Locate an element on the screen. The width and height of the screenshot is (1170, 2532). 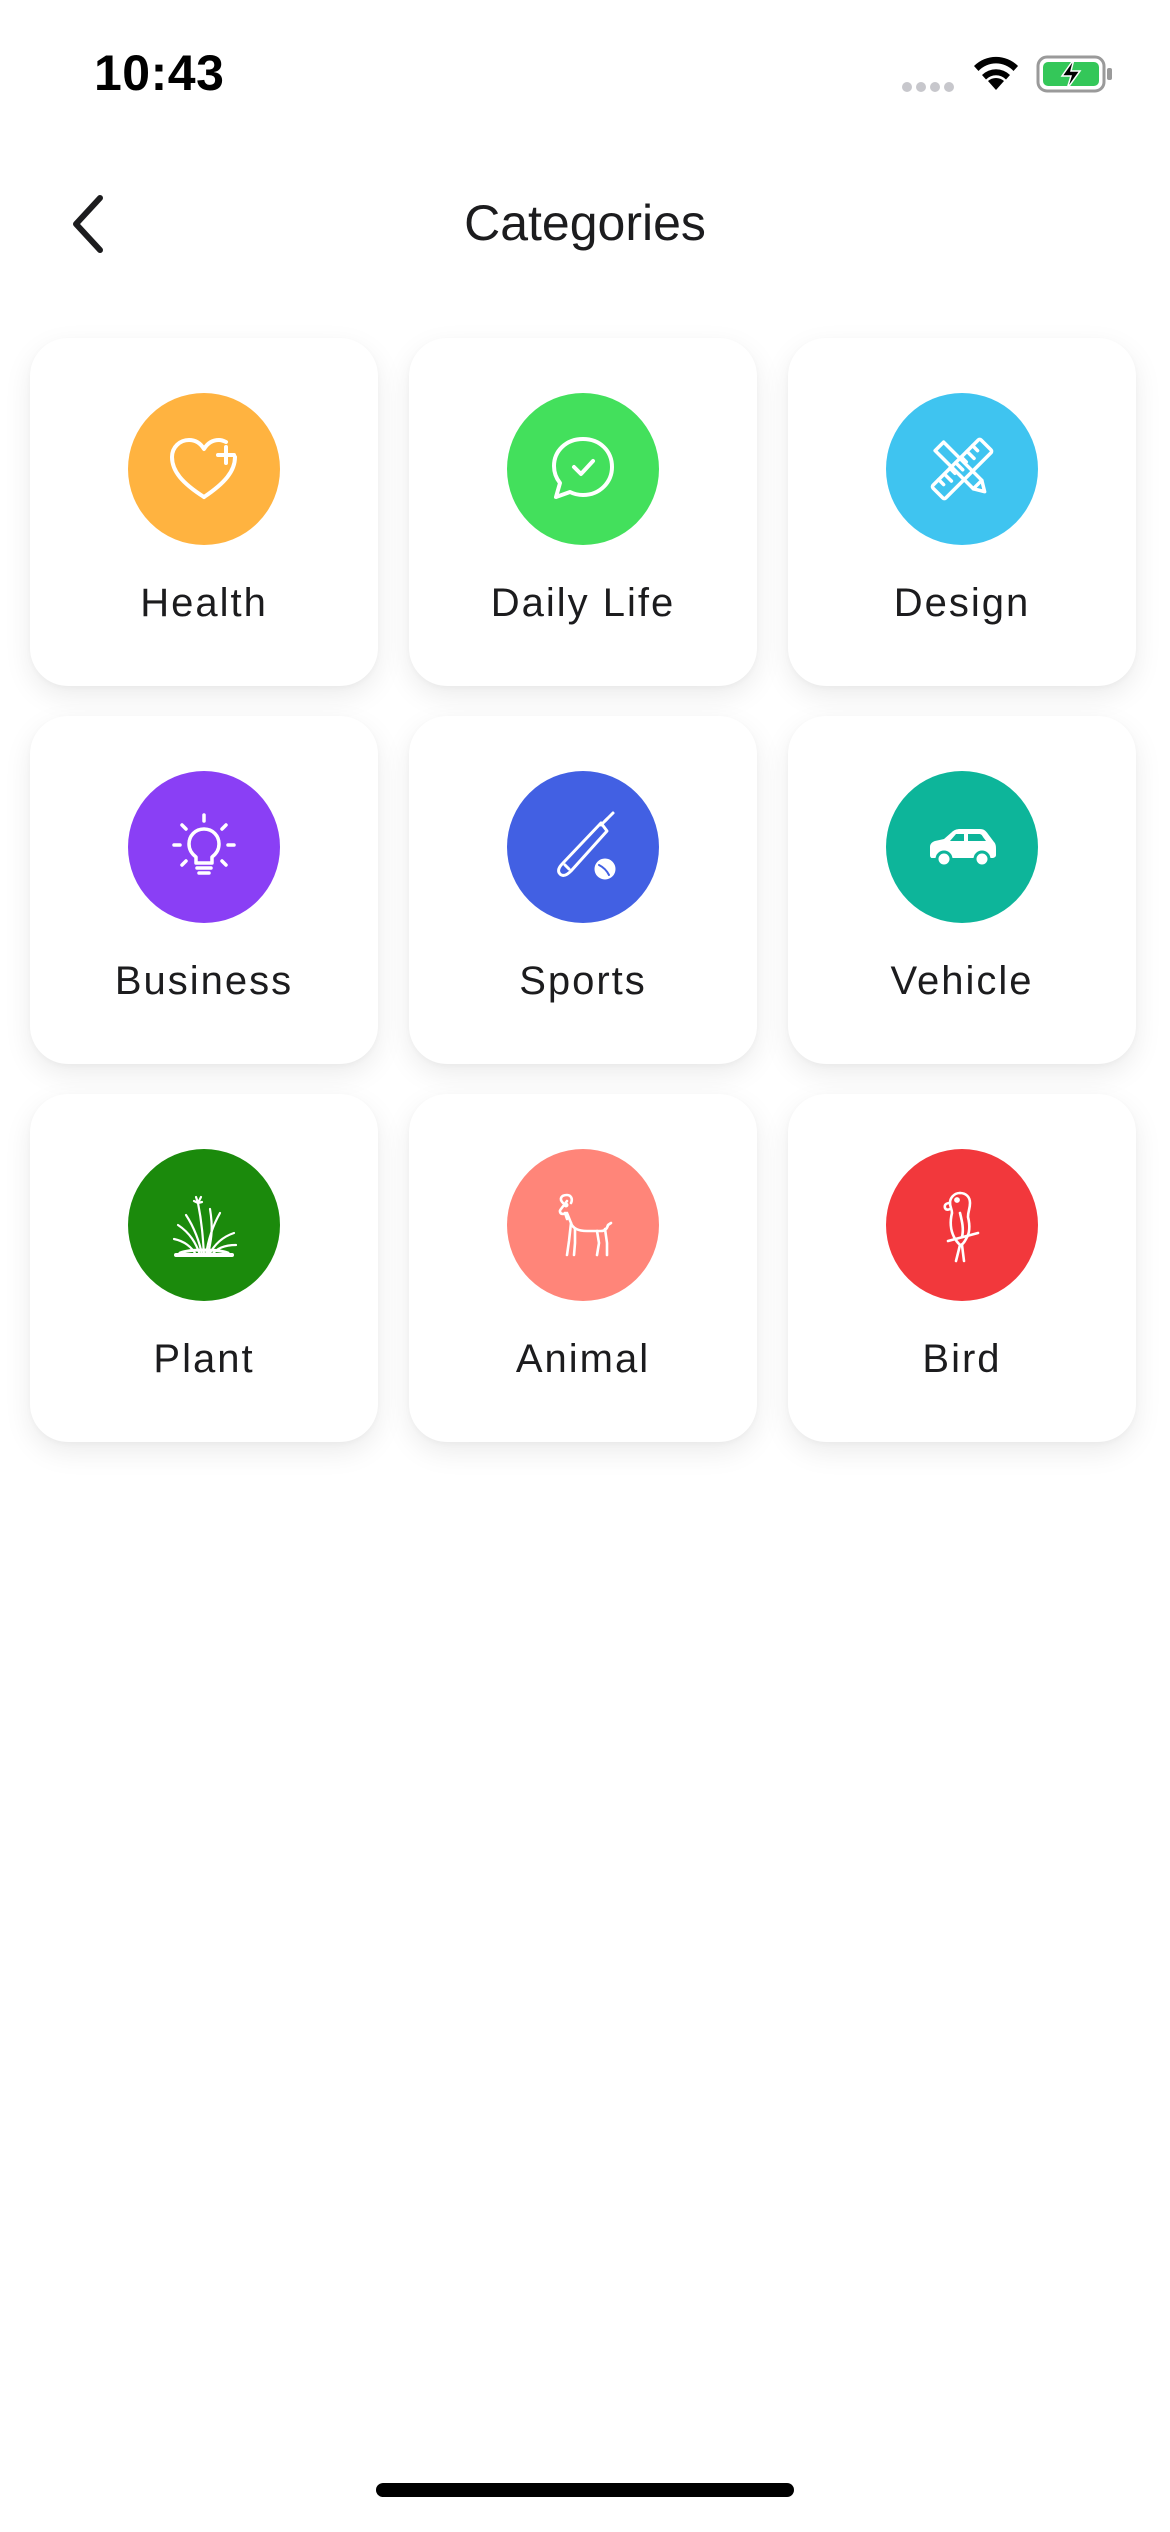
navigation-bar: Categories is located at coordinates (585, 225).